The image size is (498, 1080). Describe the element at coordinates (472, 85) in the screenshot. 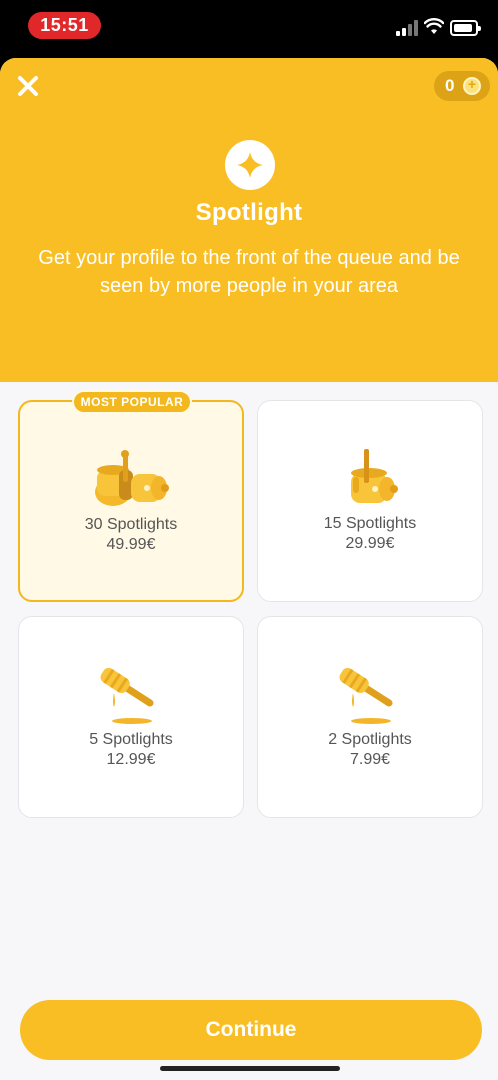

I see `coin-icon` at that location.